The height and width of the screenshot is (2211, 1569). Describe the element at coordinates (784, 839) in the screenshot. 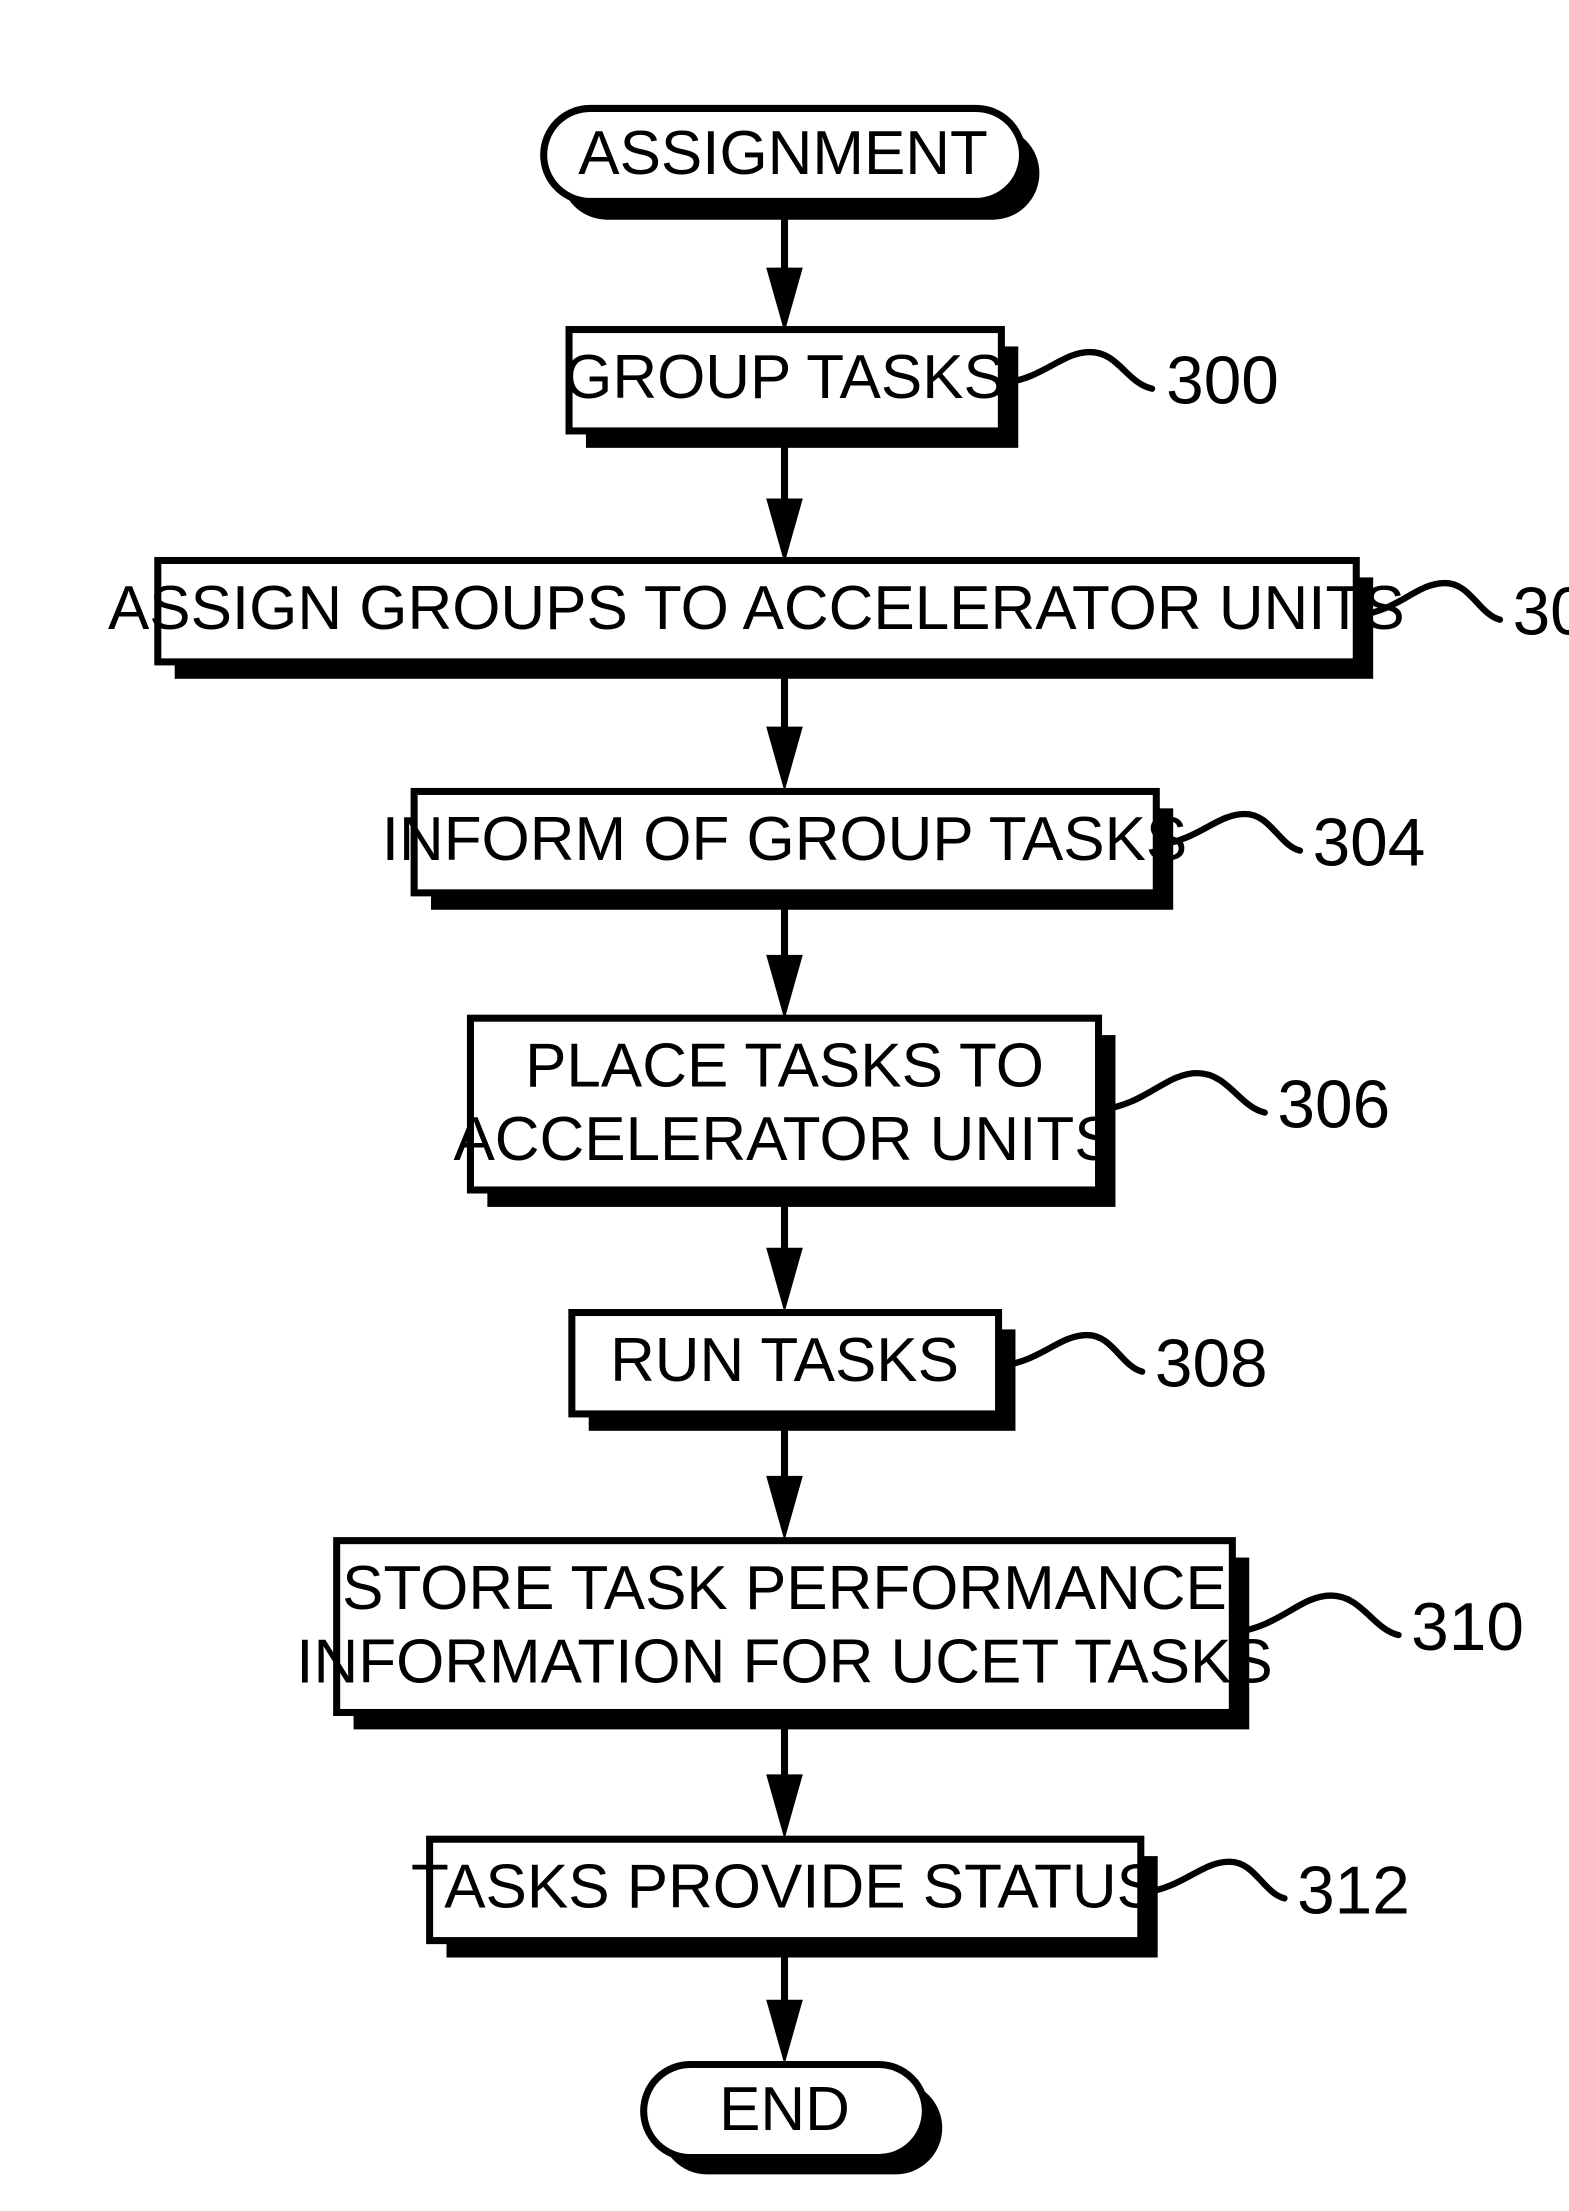

I see `node-inform-group-tasks-label: INFORM OF GROUP TASKS` at that location.